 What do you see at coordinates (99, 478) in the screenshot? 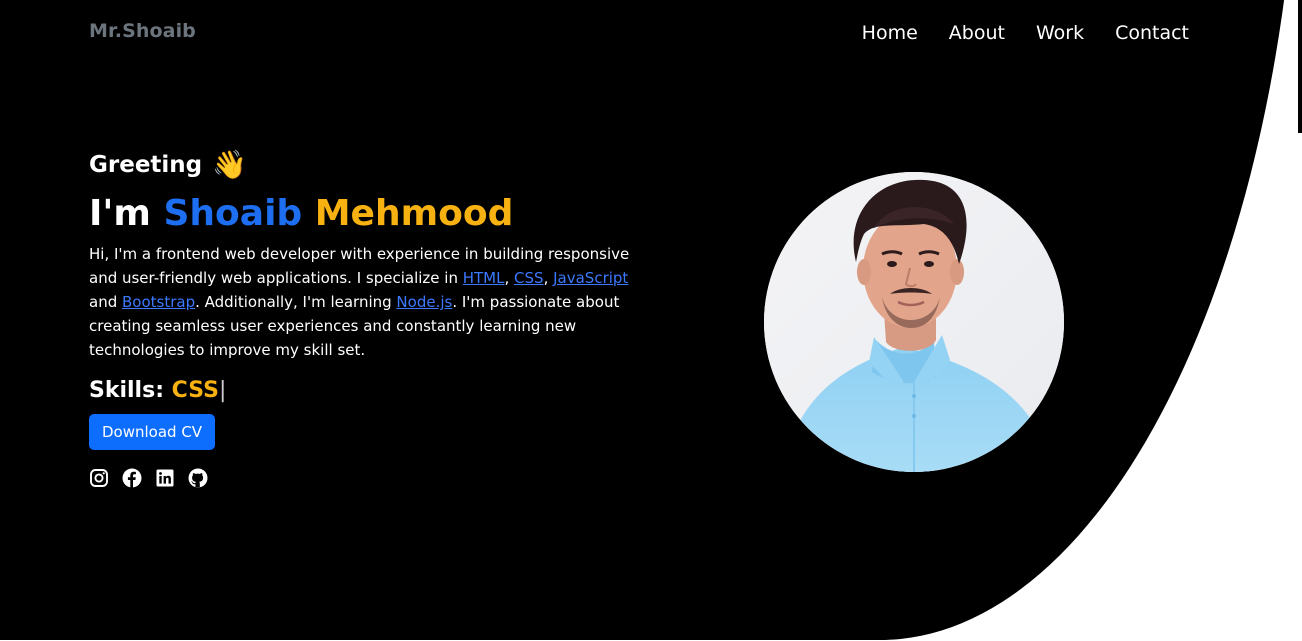
I see `instagram-icon` at bounding box center [99, 478].